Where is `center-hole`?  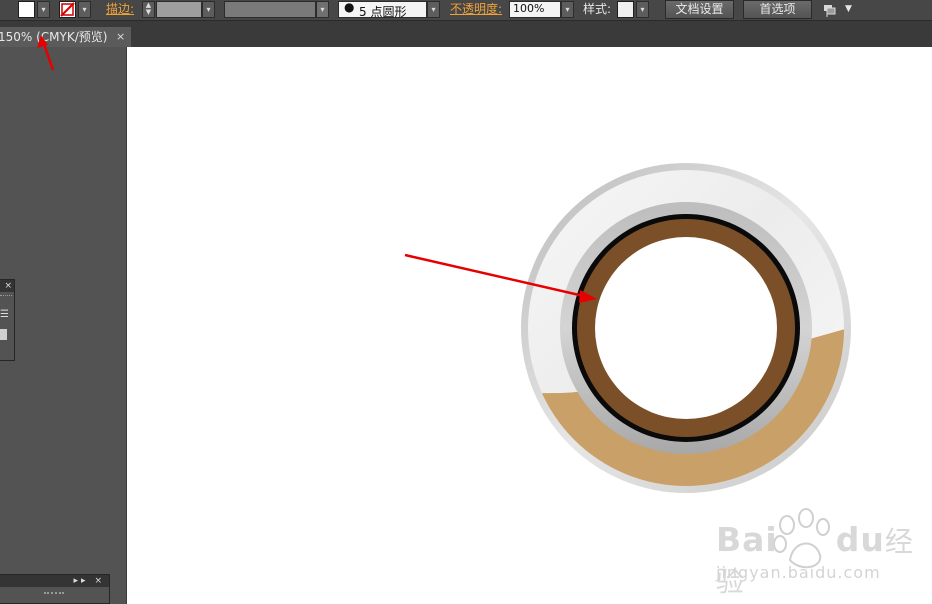
center-hole is located at coordinates (686, 328).